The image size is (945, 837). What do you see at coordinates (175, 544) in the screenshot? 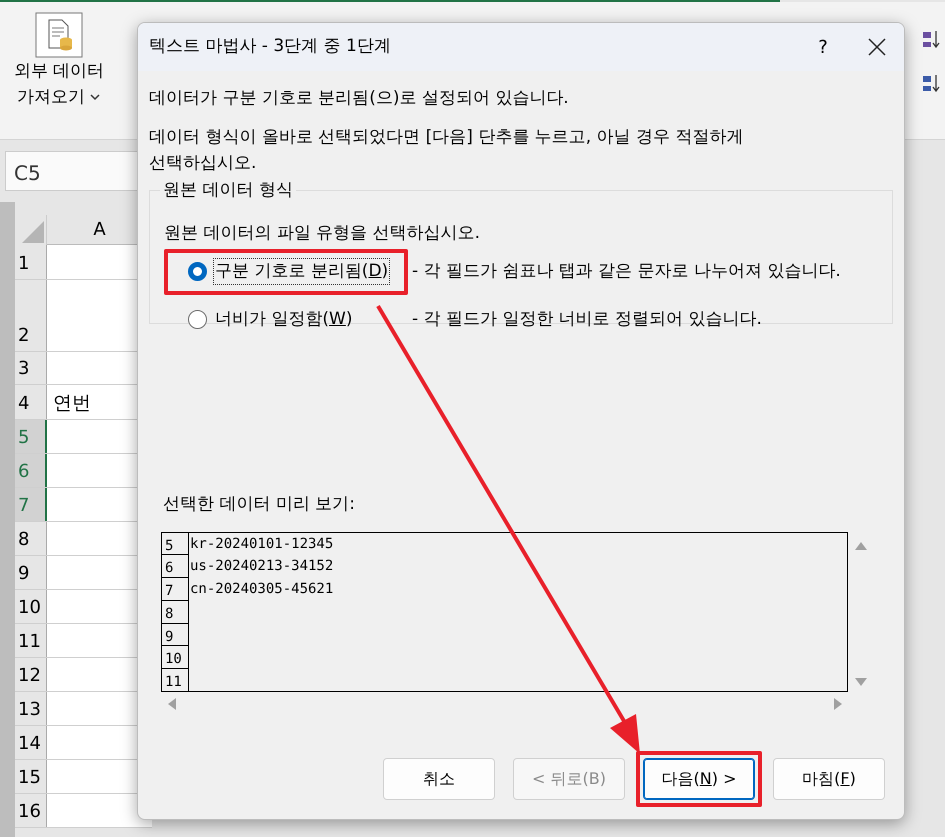
I see `line-number: 5` at bounding box center [175, 544].